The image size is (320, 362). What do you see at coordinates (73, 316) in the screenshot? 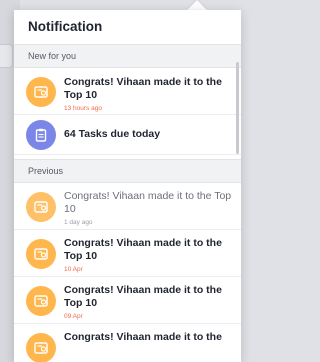
I see `notification-time: 09 Apr` at bounding box center [73, 316].